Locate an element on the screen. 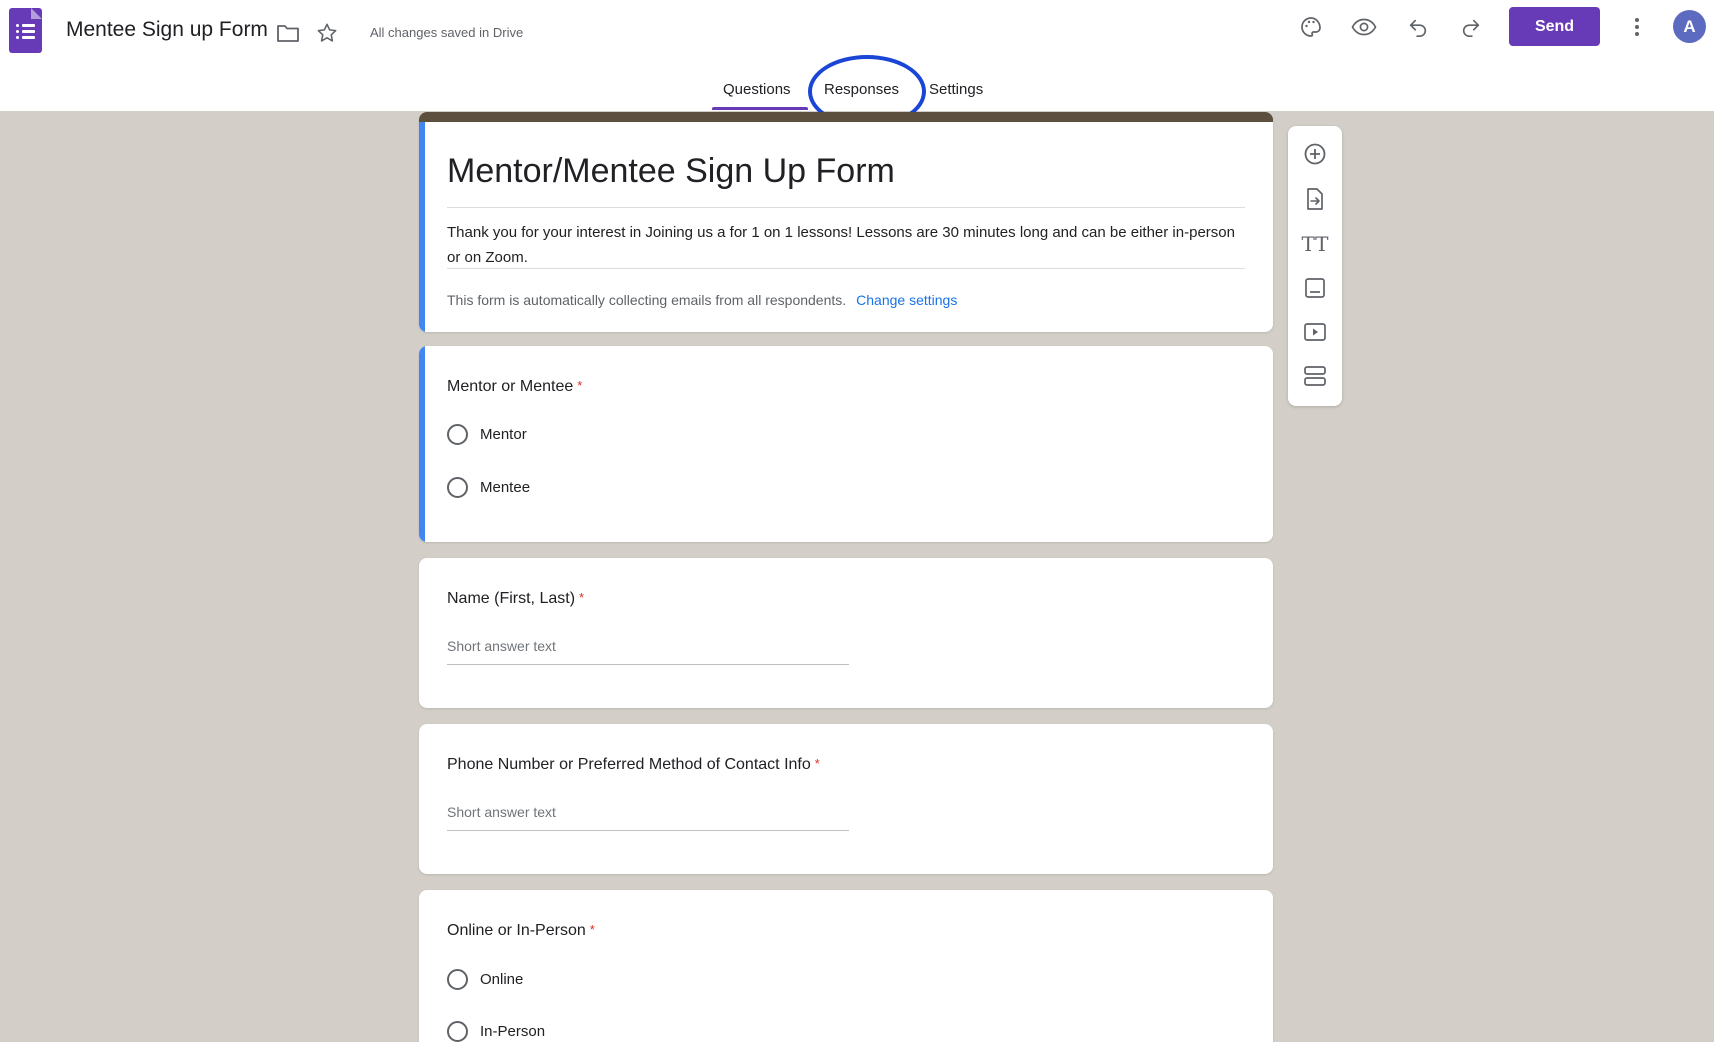 The height and width of the screenshot is (1042, 1714). option-label: In-Person is located at coordinates (513, 1031).